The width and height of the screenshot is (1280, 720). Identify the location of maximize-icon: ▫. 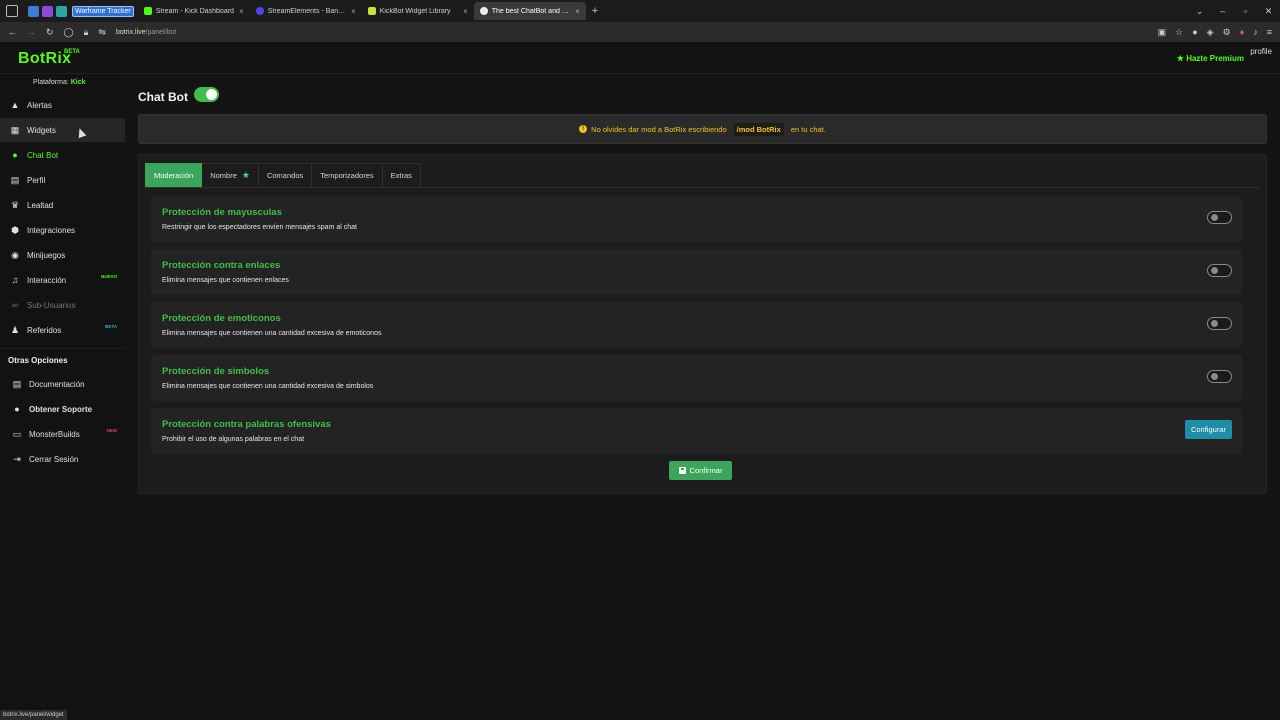
(1245, 11).